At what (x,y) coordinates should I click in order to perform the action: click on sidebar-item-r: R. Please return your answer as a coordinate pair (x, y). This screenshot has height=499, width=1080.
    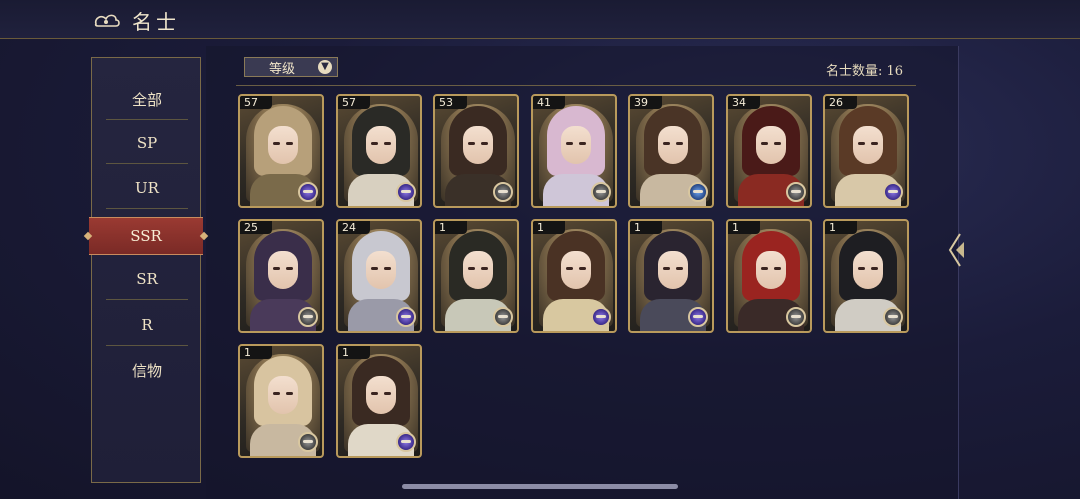
    Looking at the image, I should click on (147, 325).